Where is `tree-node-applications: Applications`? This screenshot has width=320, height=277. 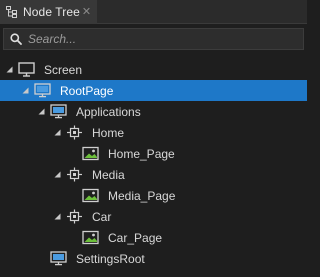
tree-node-applications: Applications is located at coordinates (153, 111).